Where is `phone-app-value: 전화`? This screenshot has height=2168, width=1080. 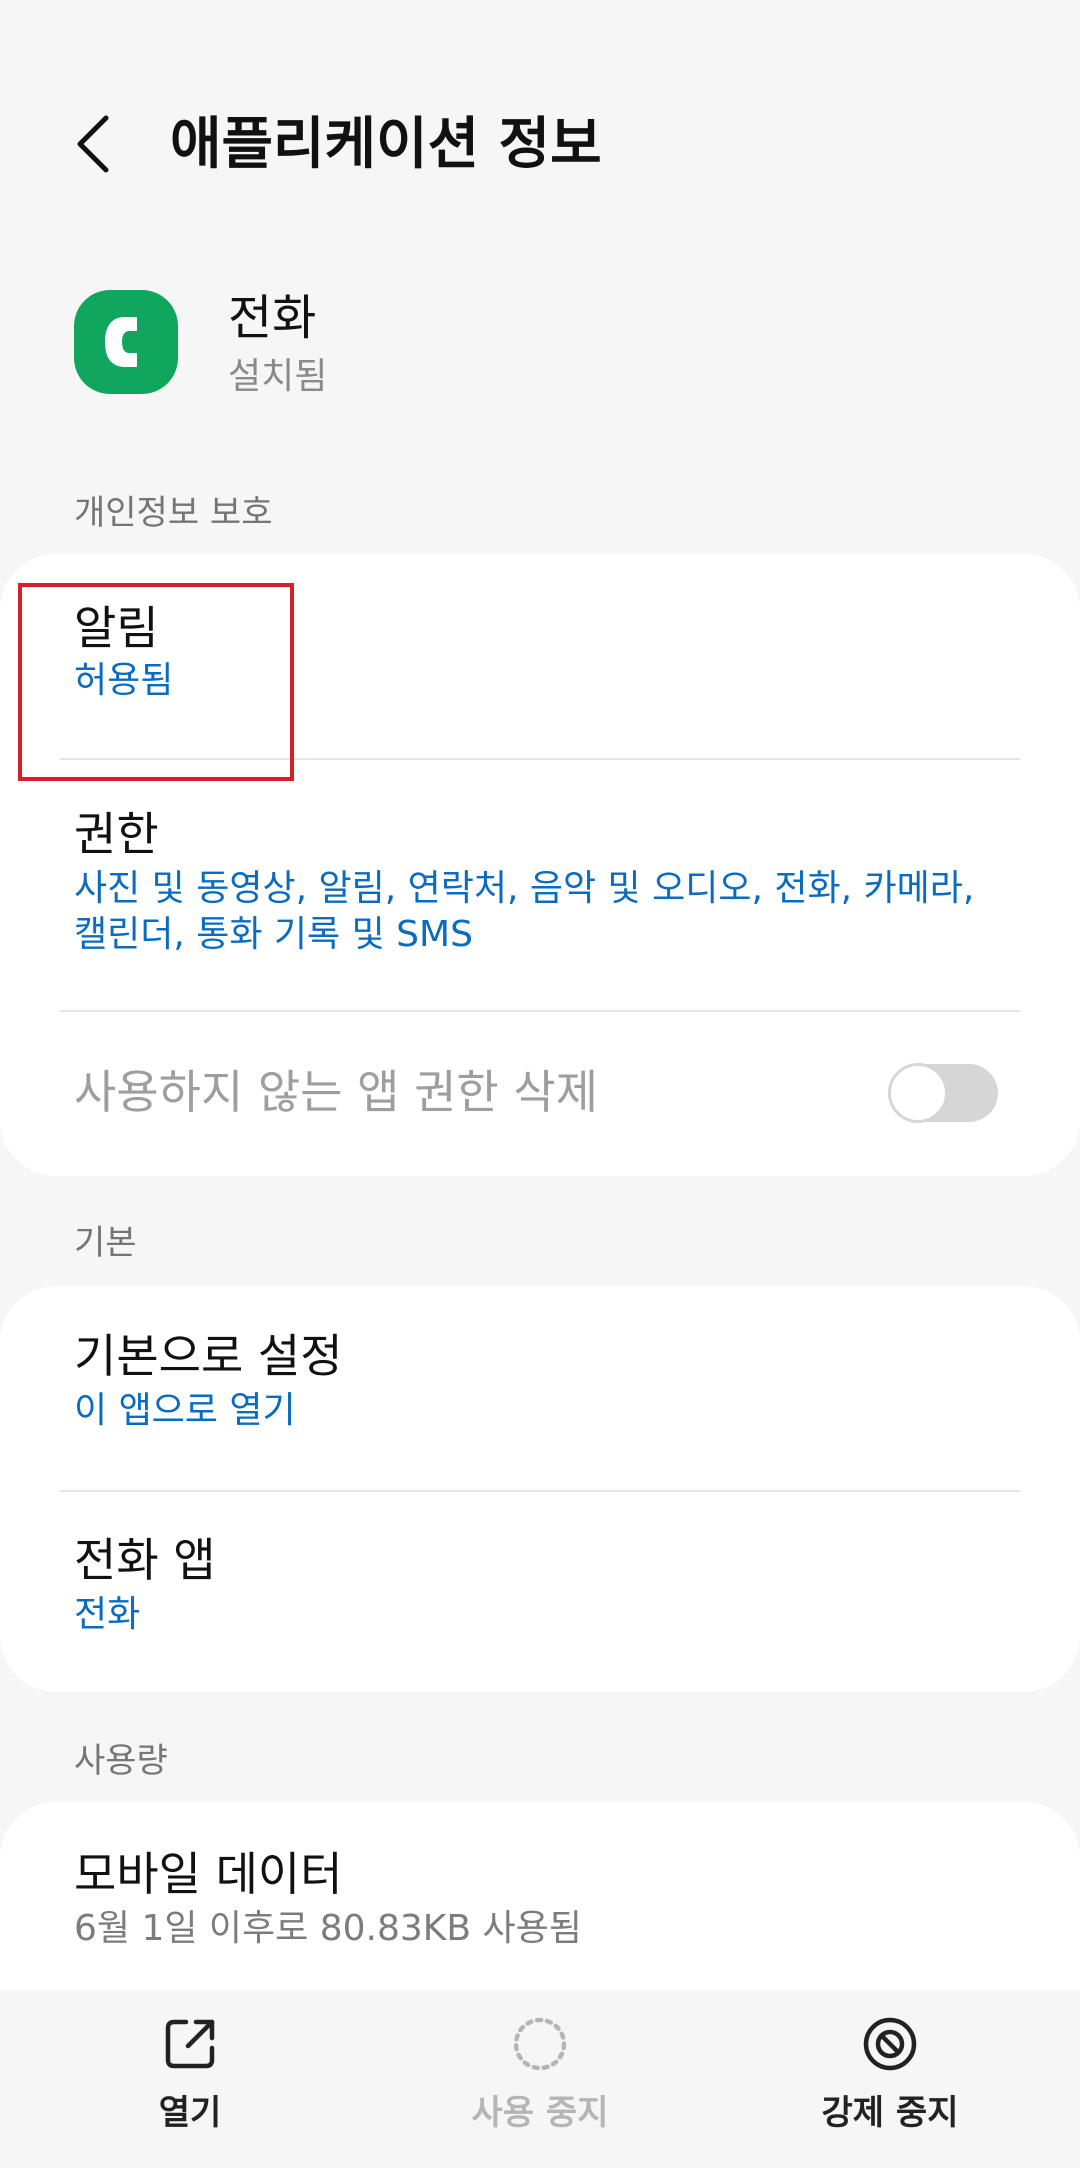 phone-app-value: 전화 is located at coordinates (107, 1614).